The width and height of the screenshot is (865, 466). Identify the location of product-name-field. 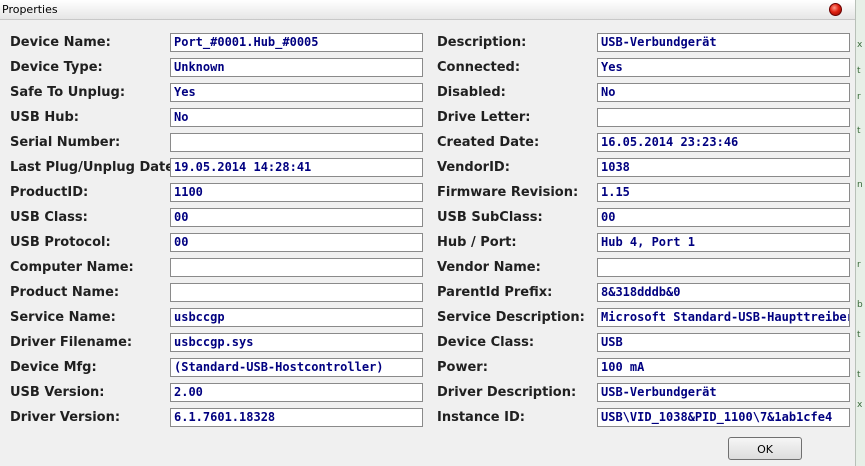
(296, 292).